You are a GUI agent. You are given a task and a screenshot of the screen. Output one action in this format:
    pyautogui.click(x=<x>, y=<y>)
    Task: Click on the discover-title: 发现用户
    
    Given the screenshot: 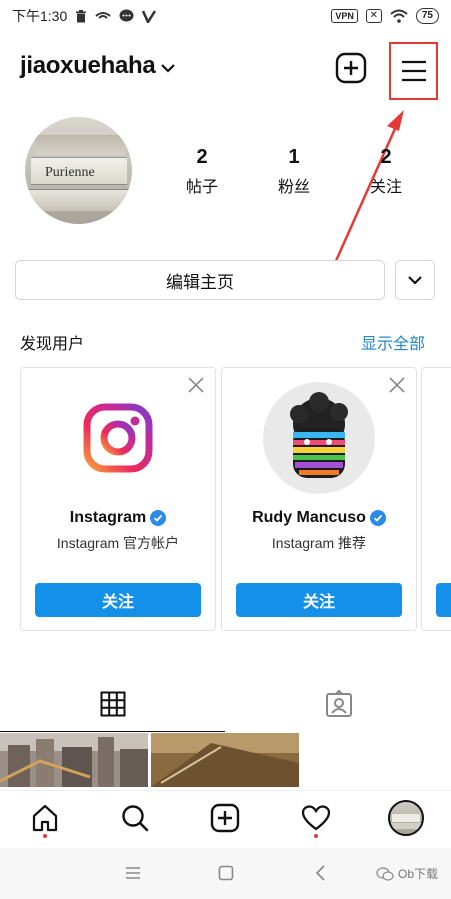 What is the action you would take?
    pyautogui.click(x=52, y=344)
    